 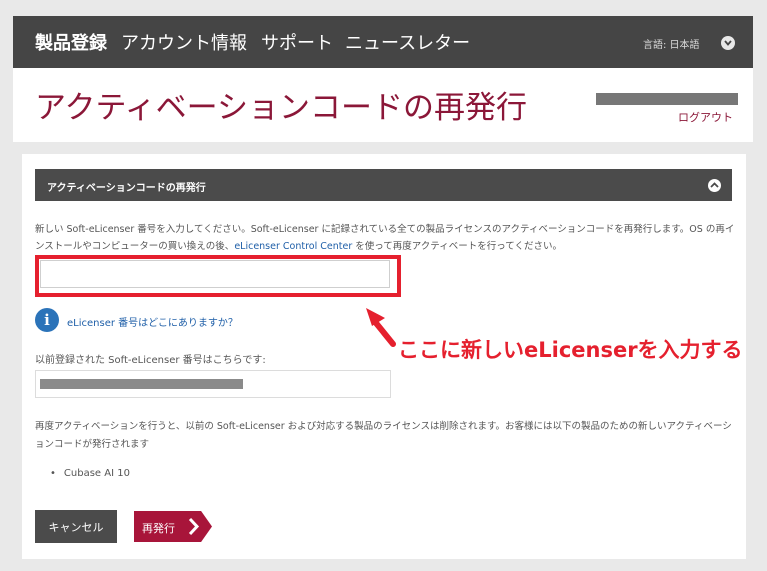 I want to click on new-elicenser-input, so click(x=215, y=274).